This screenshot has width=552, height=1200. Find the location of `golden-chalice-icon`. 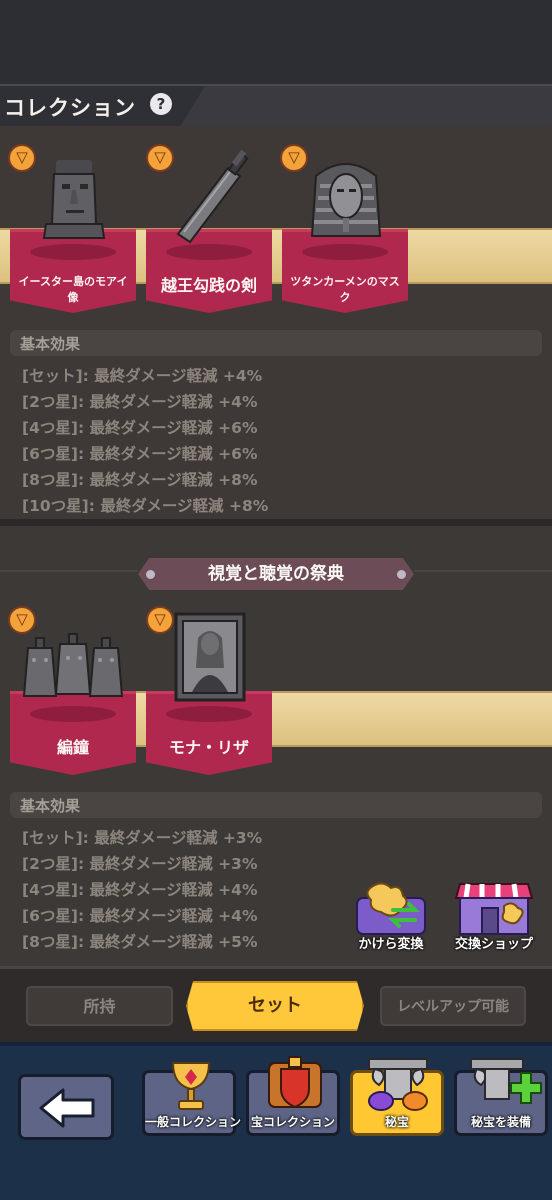

golden-chalice-icon is located at coordinates (191, 1086).